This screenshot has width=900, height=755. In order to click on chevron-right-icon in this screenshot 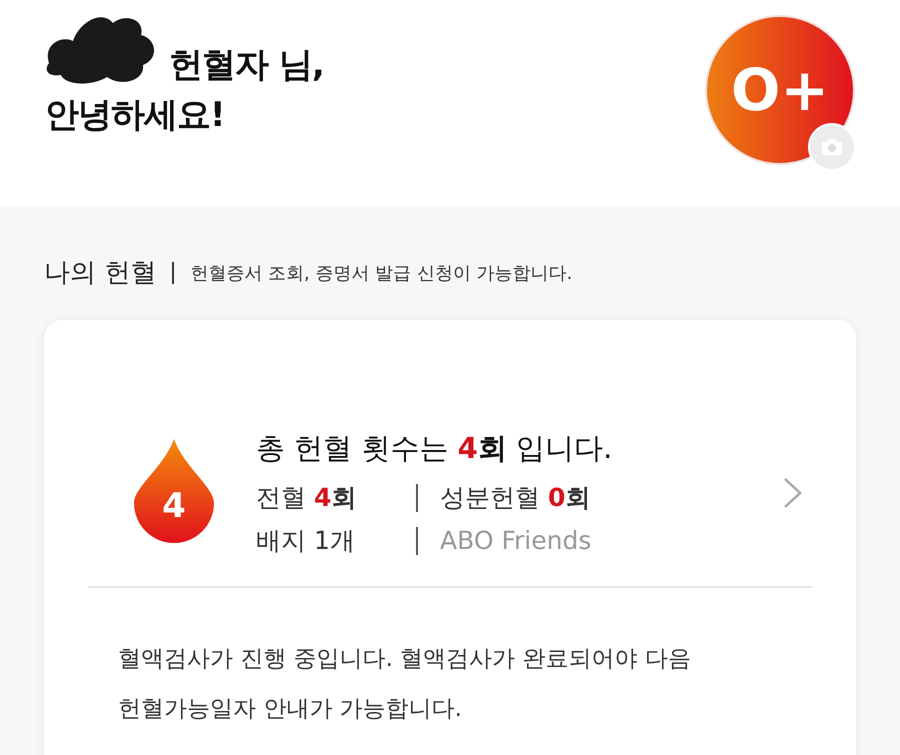, I will do `click(793, 493)`.